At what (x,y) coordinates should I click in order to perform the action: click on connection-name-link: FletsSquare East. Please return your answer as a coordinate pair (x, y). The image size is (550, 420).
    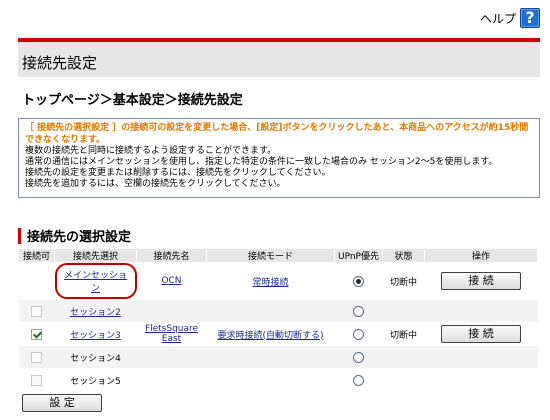
    Looking at the image, I should click on (171, 334).